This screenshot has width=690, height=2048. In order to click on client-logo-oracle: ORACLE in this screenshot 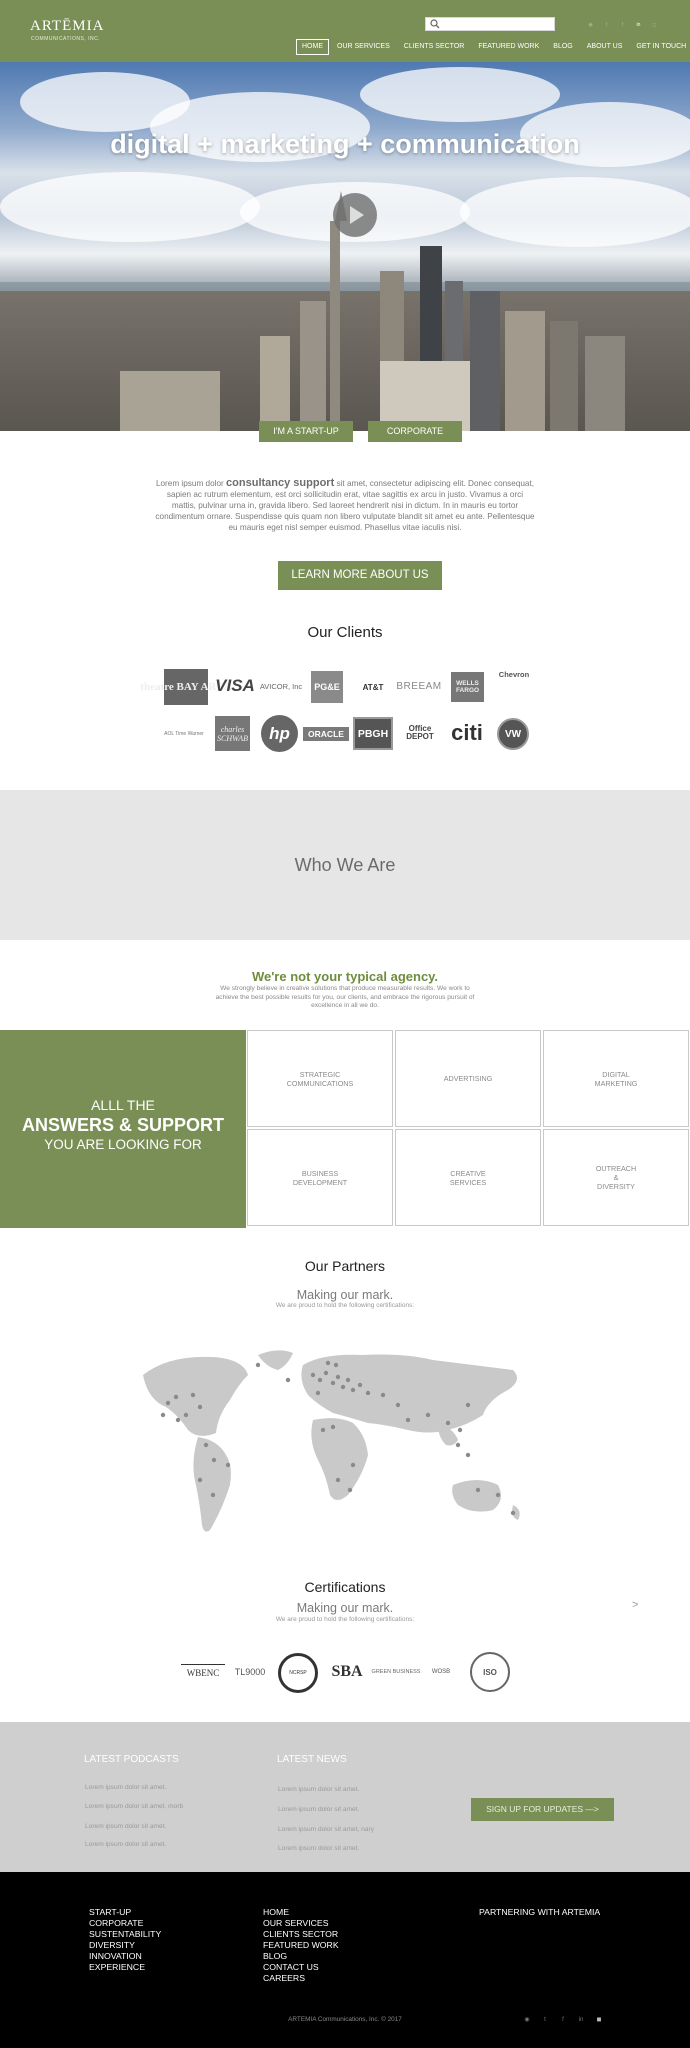, I will do `click(326, 734)`.